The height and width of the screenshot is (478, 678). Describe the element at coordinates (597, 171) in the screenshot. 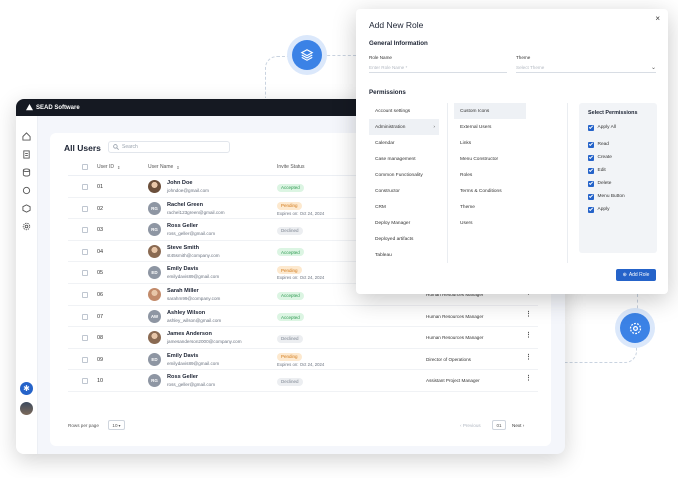

I see `permission-checkbox: Edit` at that location.